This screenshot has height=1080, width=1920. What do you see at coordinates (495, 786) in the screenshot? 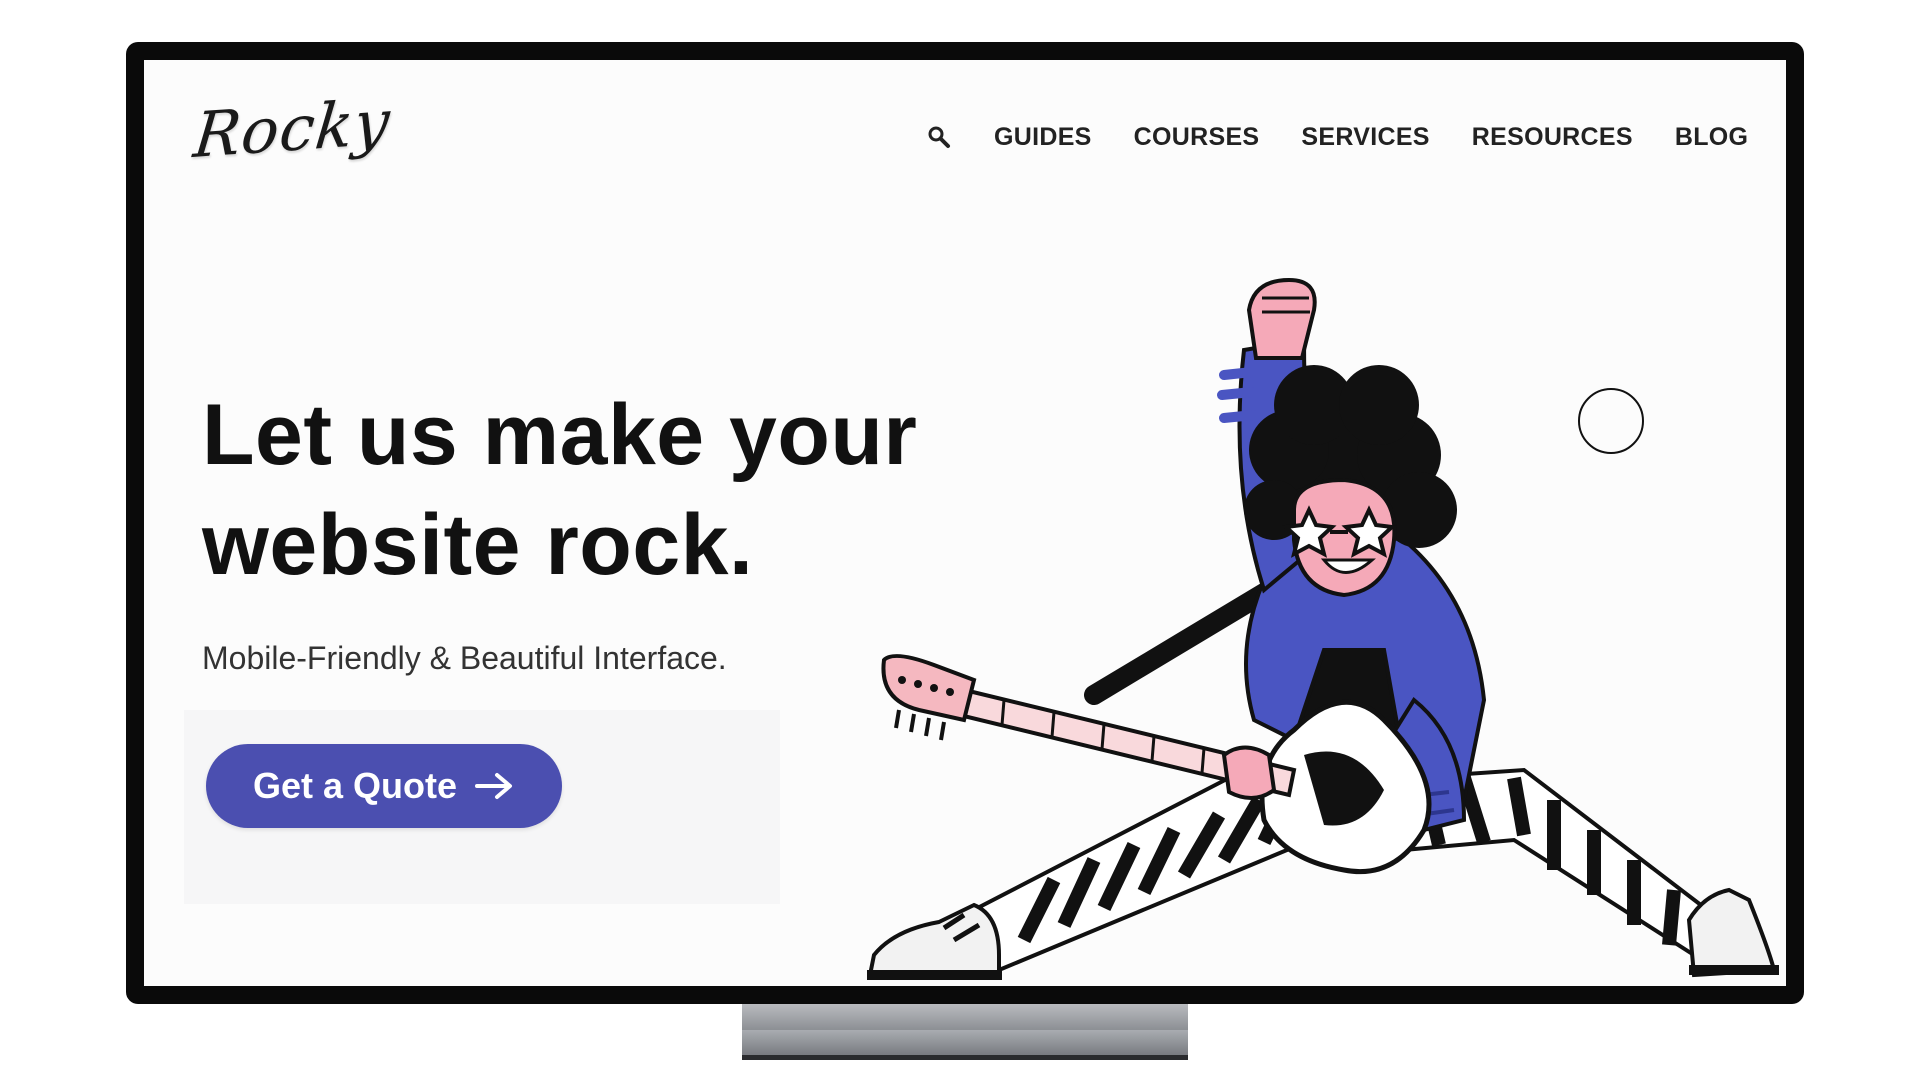
I see `arrow-right-icon` at bounding box center [495, 786].